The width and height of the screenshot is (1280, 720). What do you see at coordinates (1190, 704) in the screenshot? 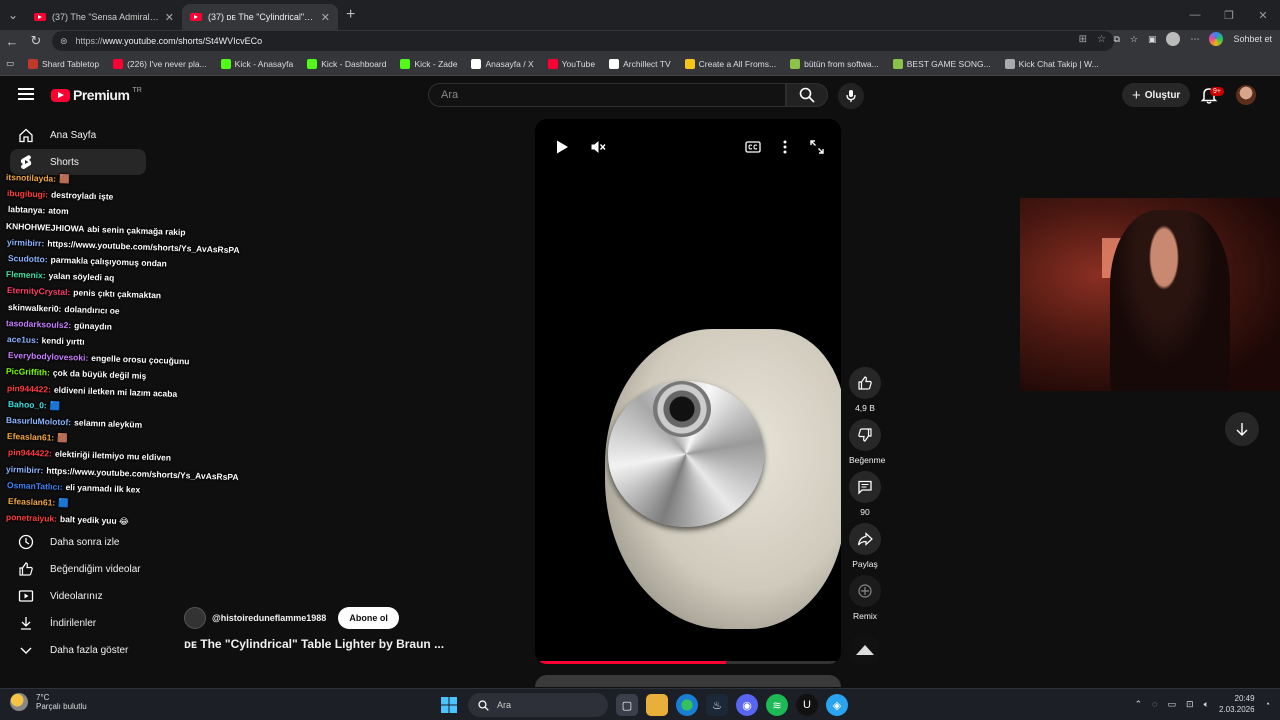
I see `display-icon: ⊡` at bounding box center [1190, 704].